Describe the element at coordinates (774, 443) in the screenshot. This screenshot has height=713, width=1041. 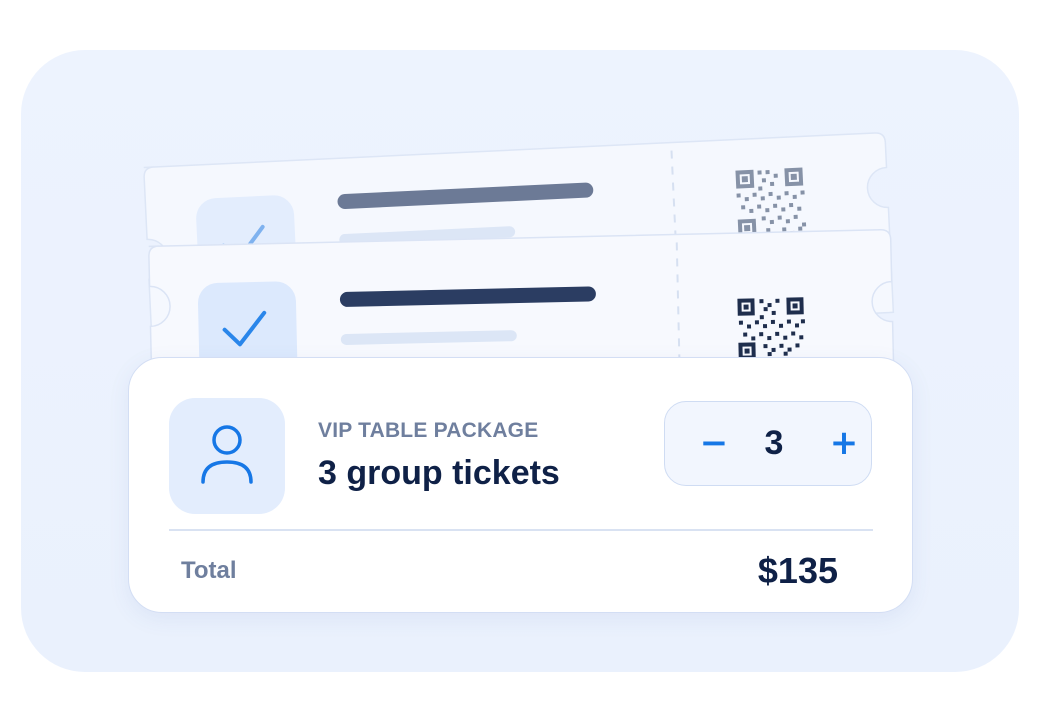
I see `quantity-value: 3` at that location.